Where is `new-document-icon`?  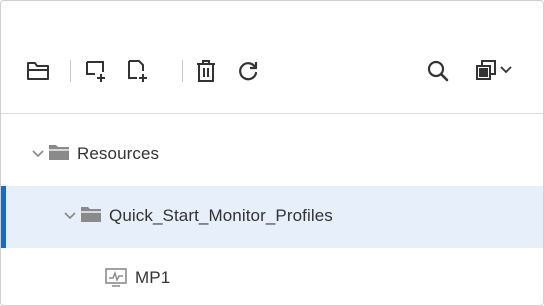
new-document-icon is located at coordinates (138, 71).